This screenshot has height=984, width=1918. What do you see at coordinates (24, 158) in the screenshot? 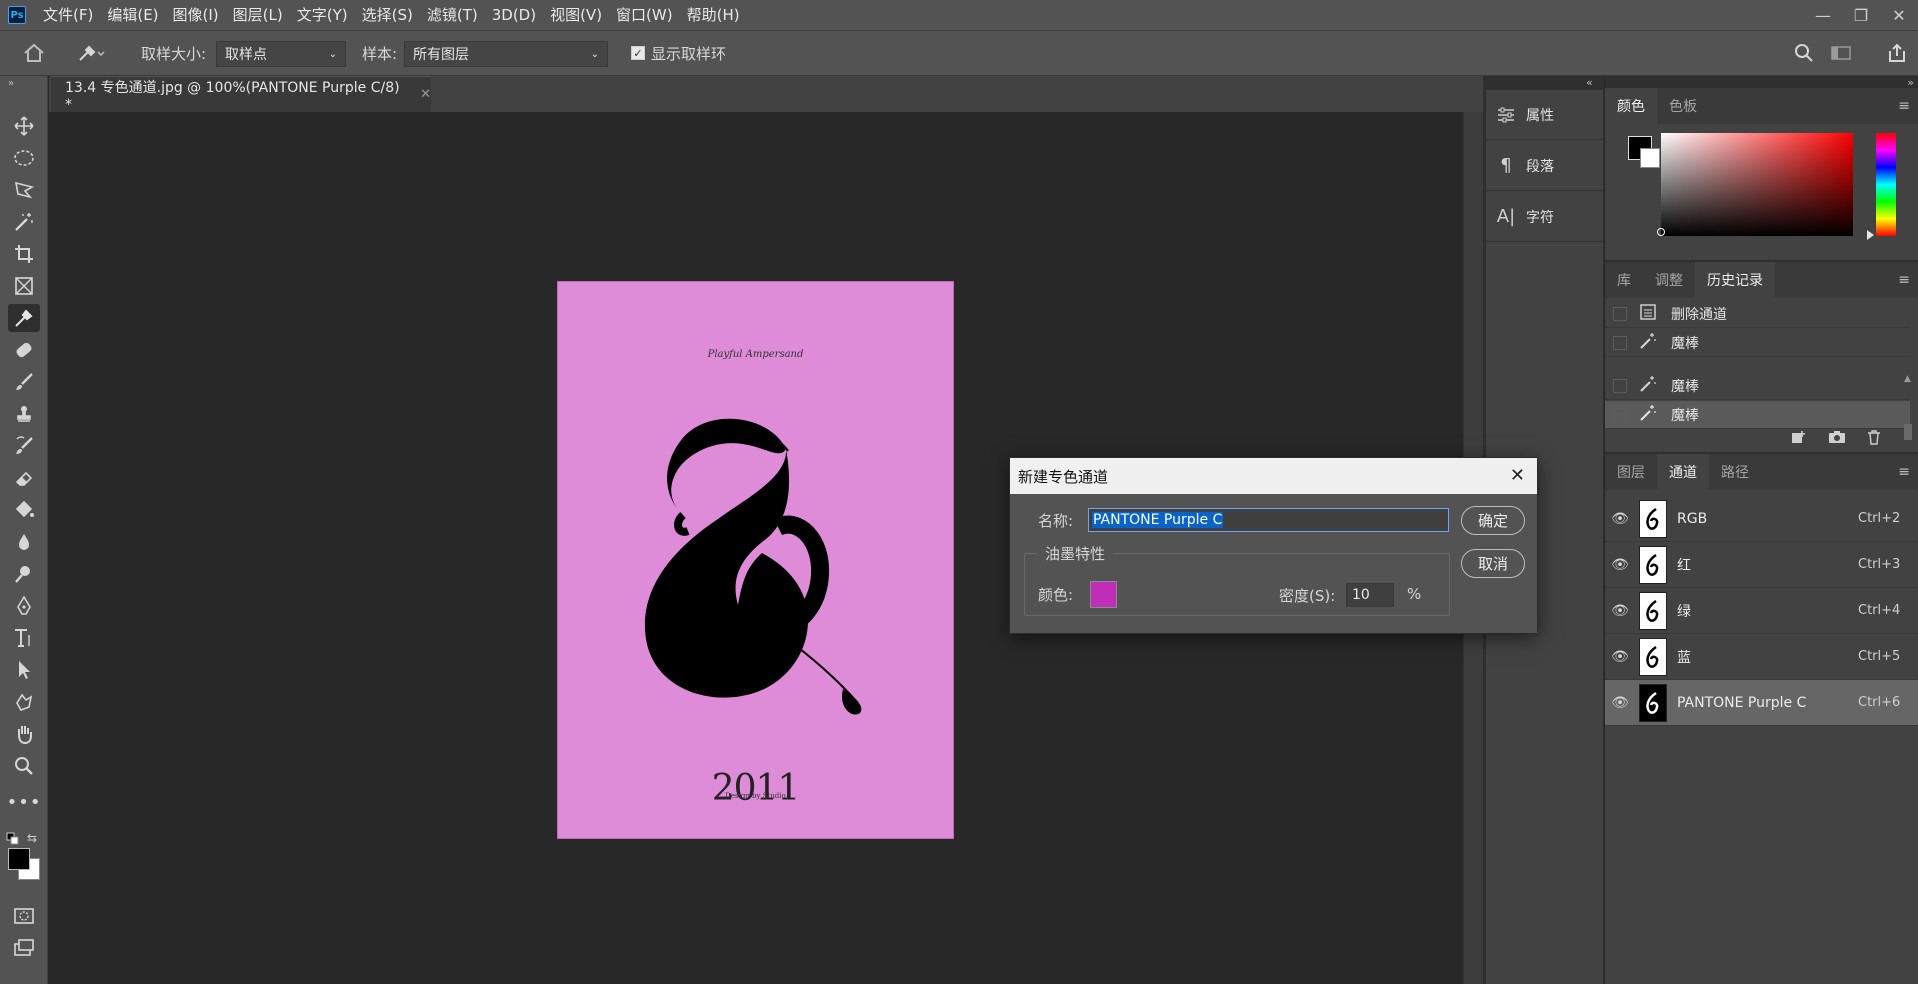
I see `elliptical-marquee-tool-icon` at bounding box center [24, 158].